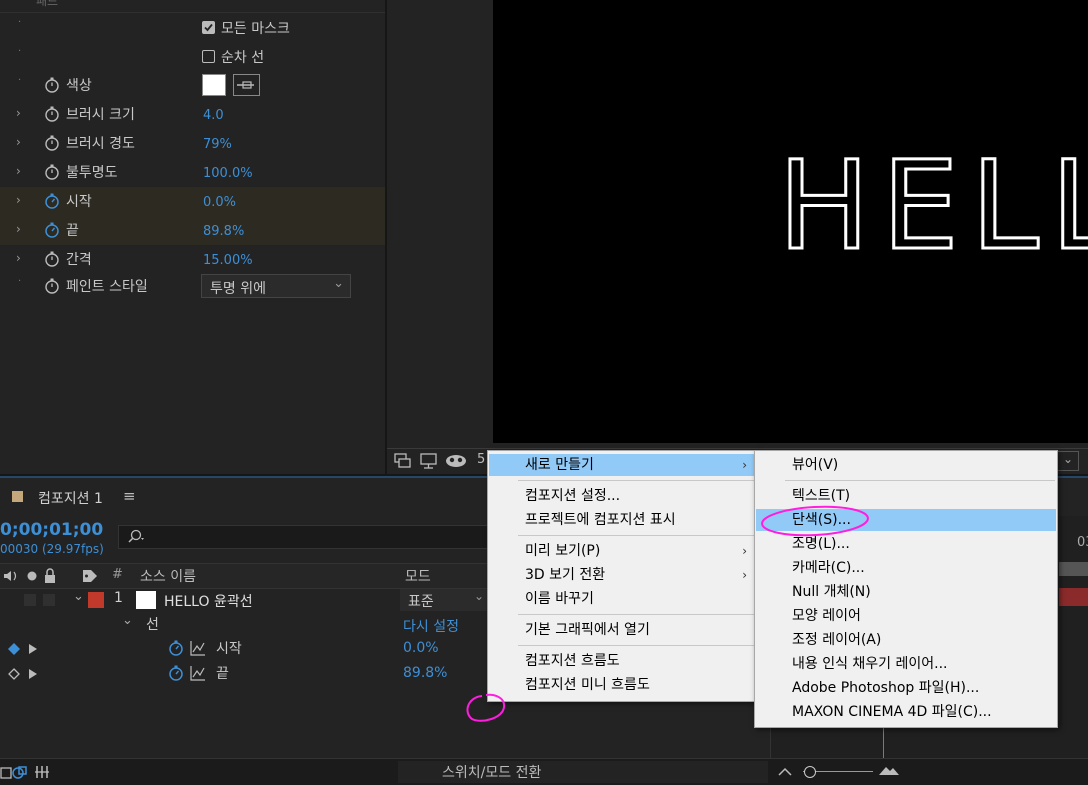 The width and height of the screenshot is (1088, 785). I want to click on menu-item-reveal-in-project: 프로젝트에 컴포지션 표시, so click(622, 520).